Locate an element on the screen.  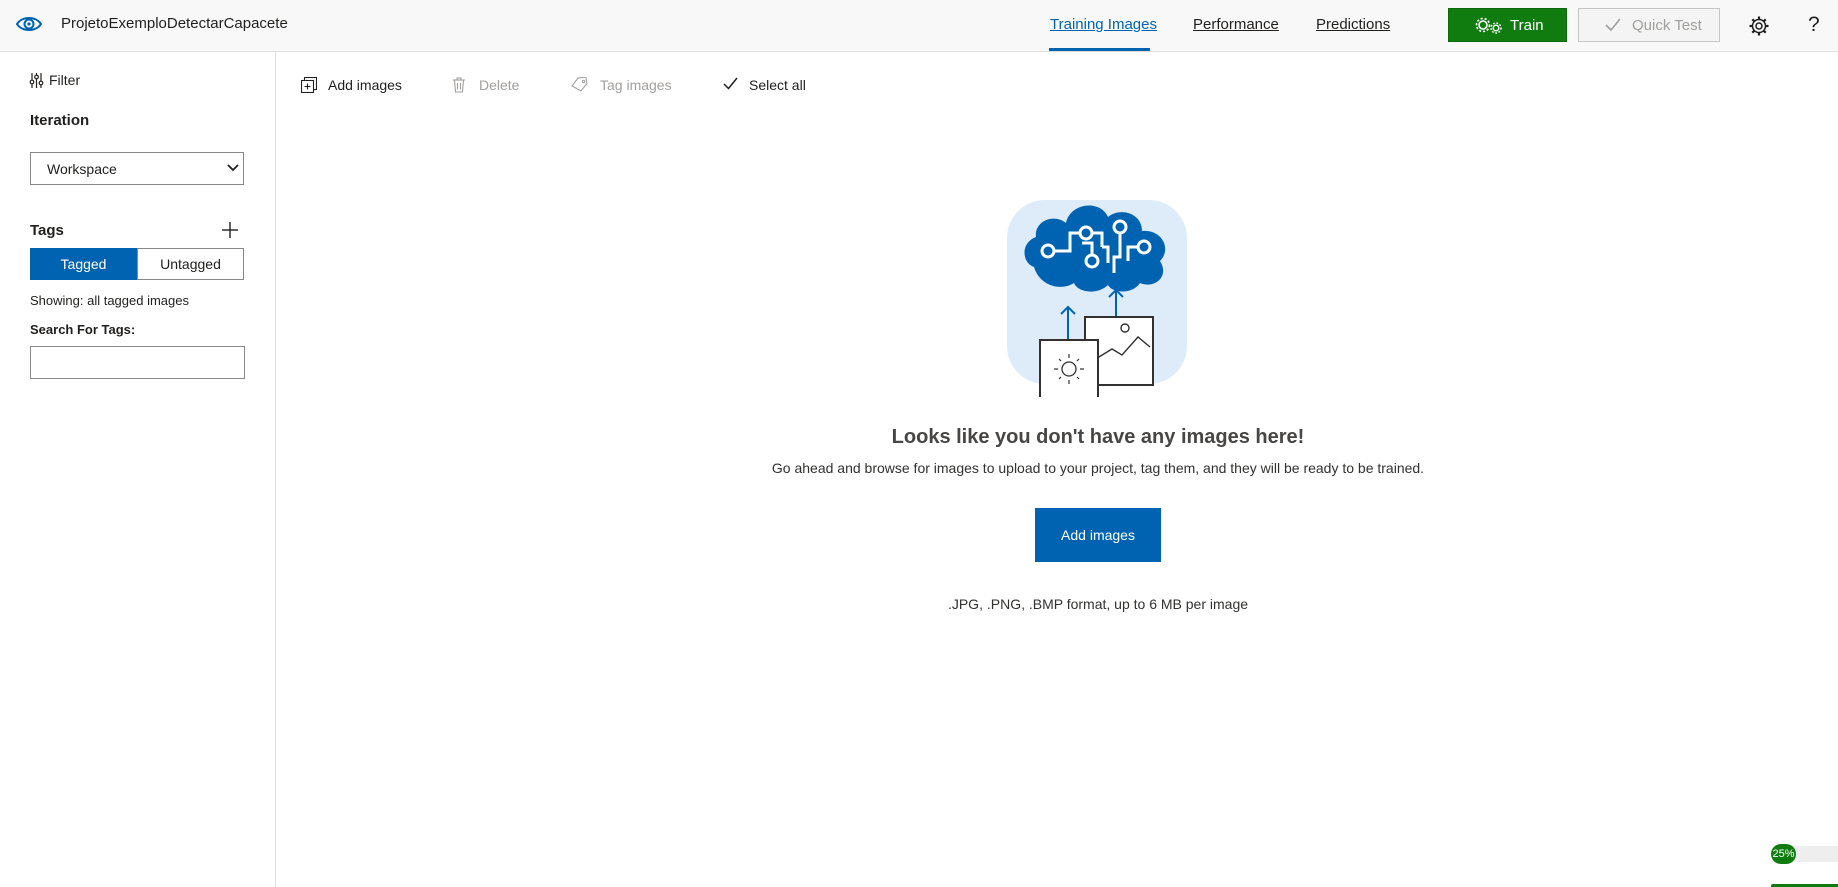
add-images-label: Add images is located at coordinates (365, 85).